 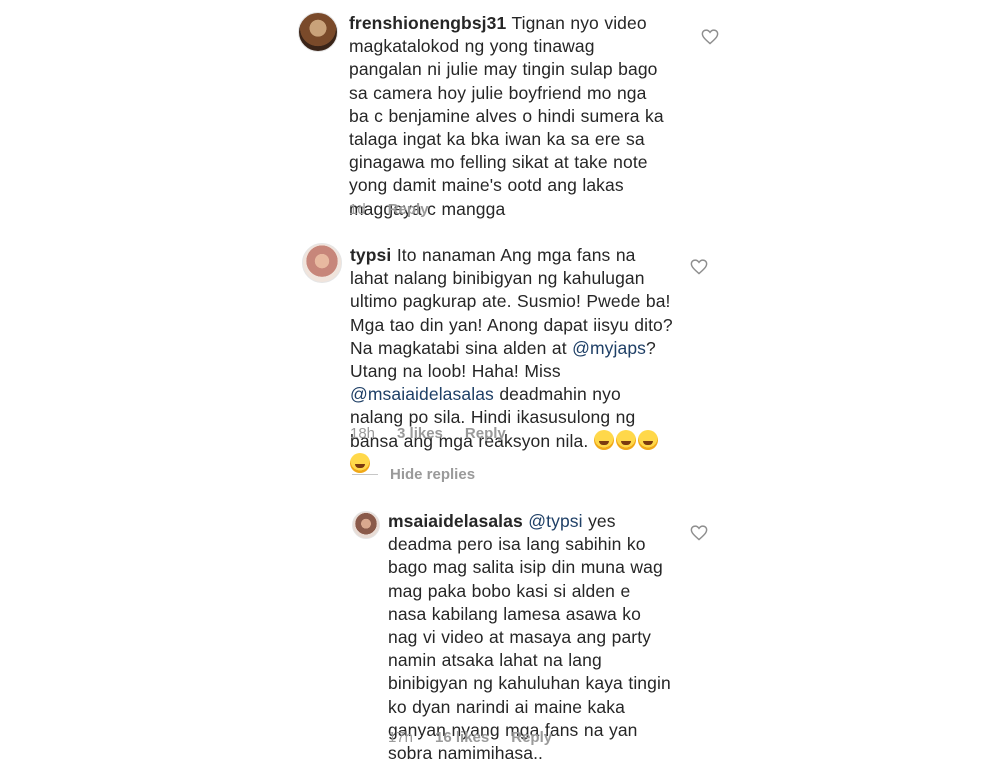 What do you see at coordinates (357, 209) in the screenshot?
I see `timestamp: 1d` at bounding box center [357, 209].